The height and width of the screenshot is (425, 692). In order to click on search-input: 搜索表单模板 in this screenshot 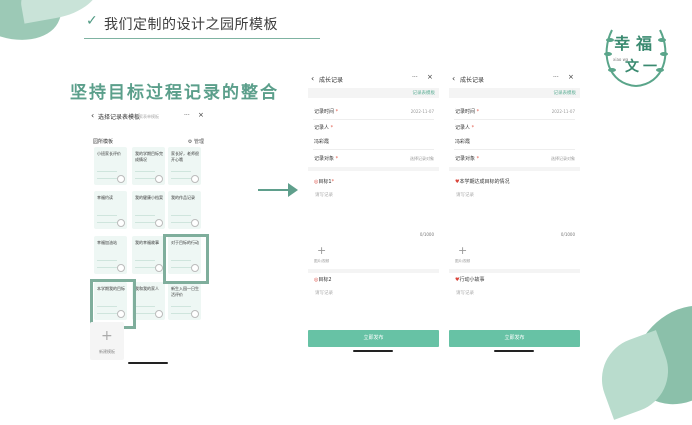, I will do `click(147, 117)`.